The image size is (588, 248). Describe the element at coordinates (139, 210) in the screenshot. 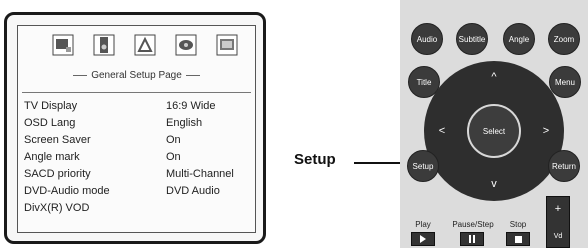

I see `setting-row: DivX(R) VOD` at that location.